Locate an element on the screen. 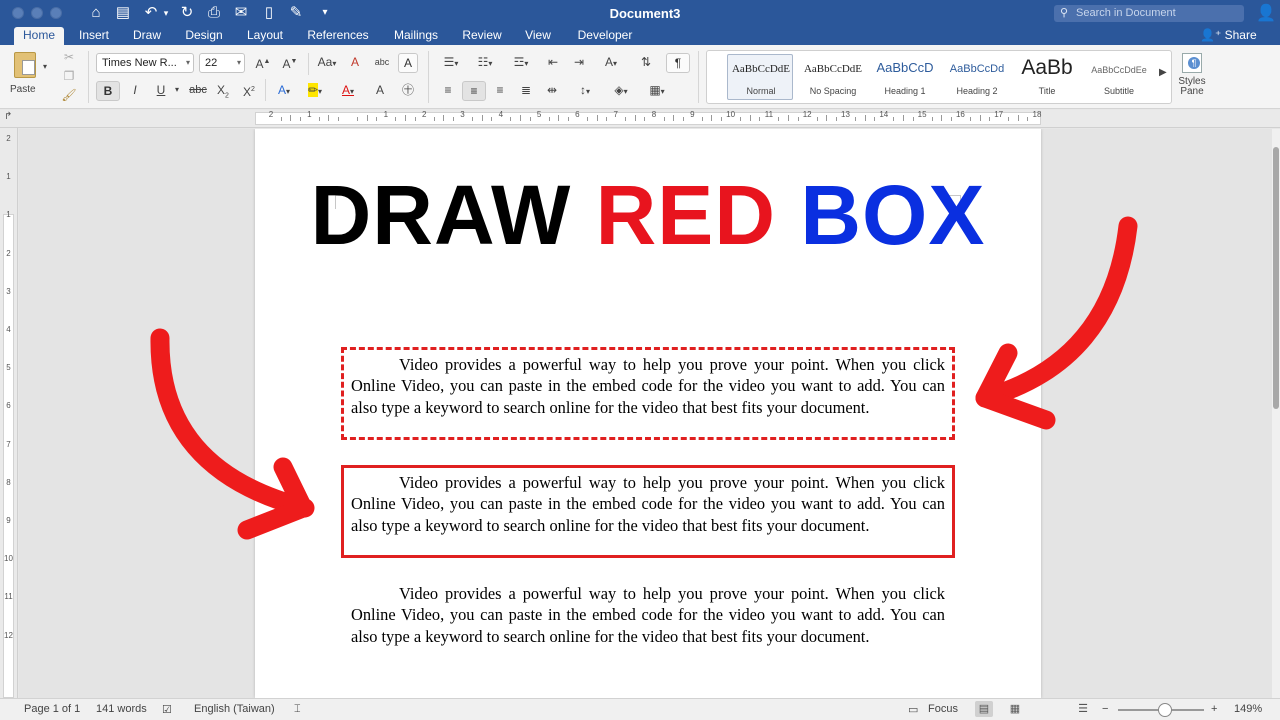 This screenshot has height=720, width=1280. style-subtitle: AaBbCcDdEe Subtitle is located at coordinates (1118, 77).